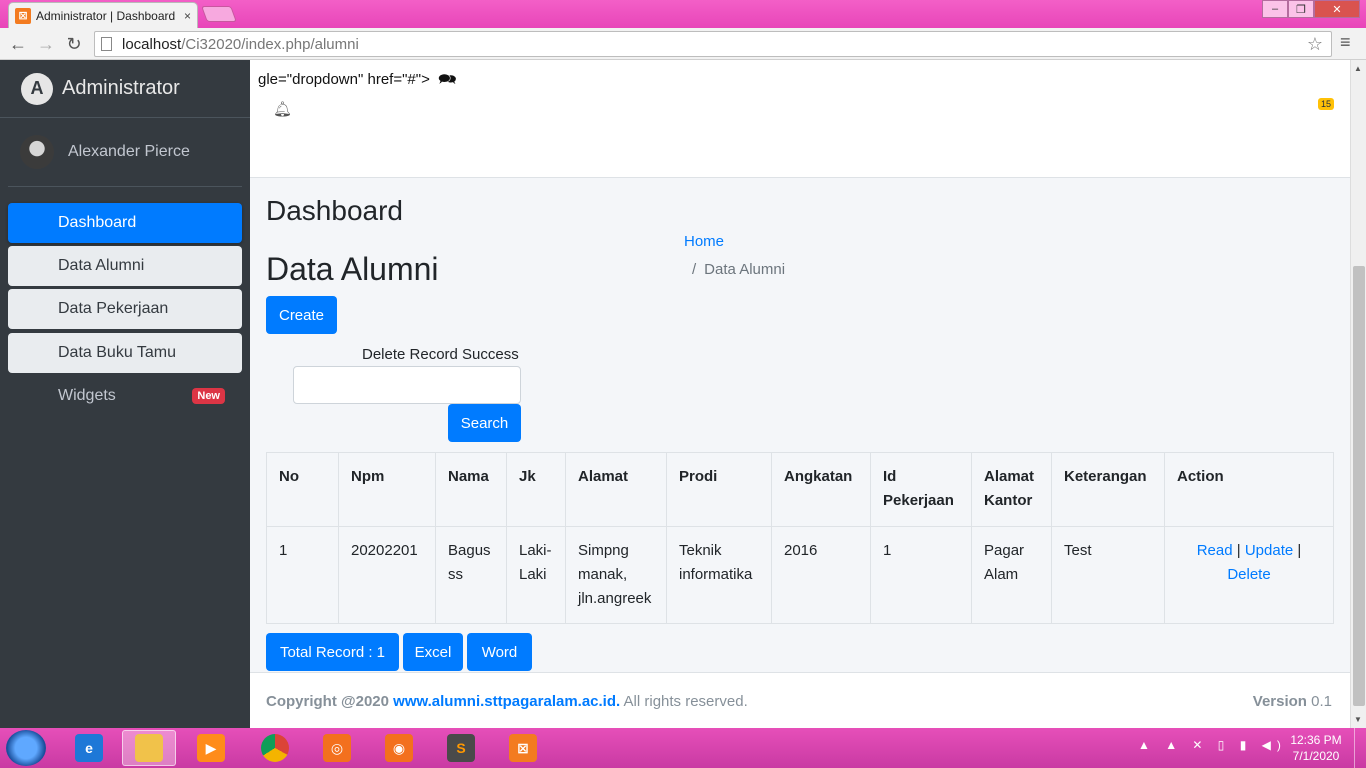  I want to click on sidebar-item-label: Data Alumni, so click(101, 265).